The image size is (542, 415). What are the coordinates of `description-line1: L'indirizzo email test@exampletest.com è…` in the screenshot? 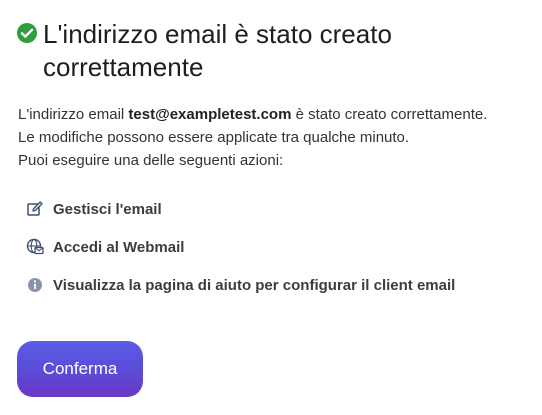 It's located at (273, 114).